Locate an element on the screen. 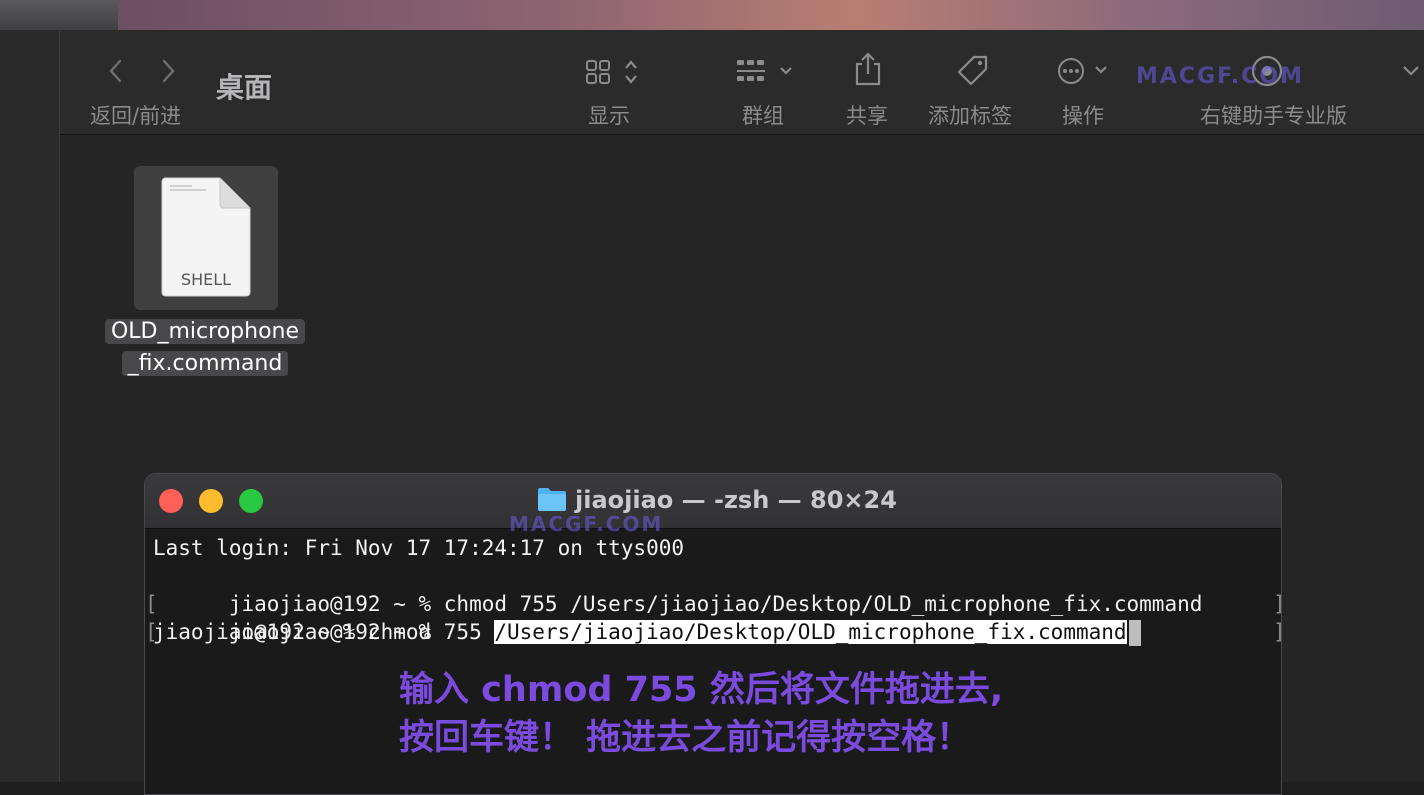 The image size is (1424, 795). file-name: OLD_microphone _fix.command is located at coordinates (205, 348).